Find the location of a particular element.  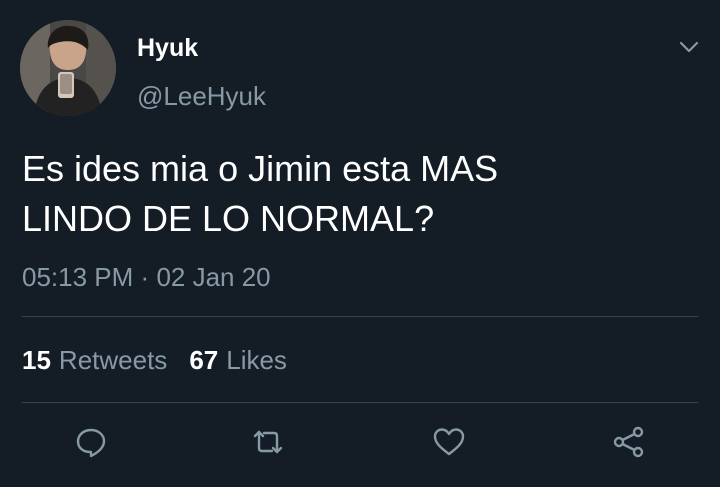

share-nodes-icon is located at coordinates (628, 442).